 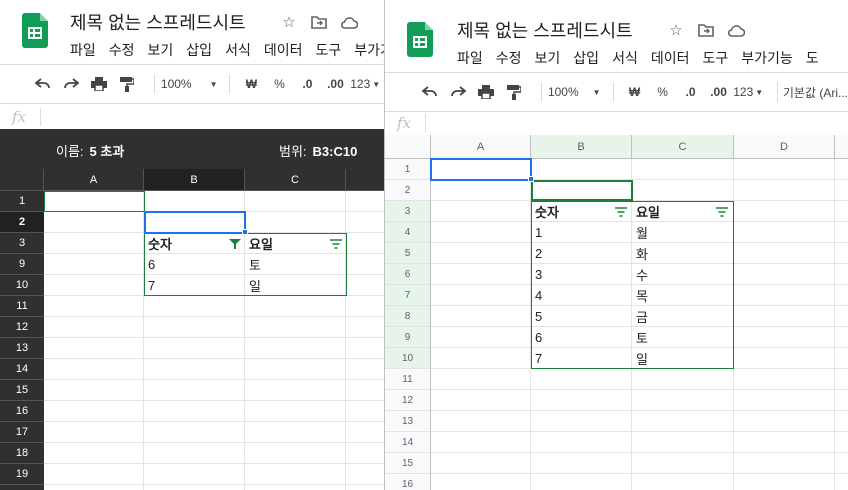 What do you see at coordinates (408, 232) in the screenshot?
I see `row-header-4: 4` at bounding box center [408, 232].